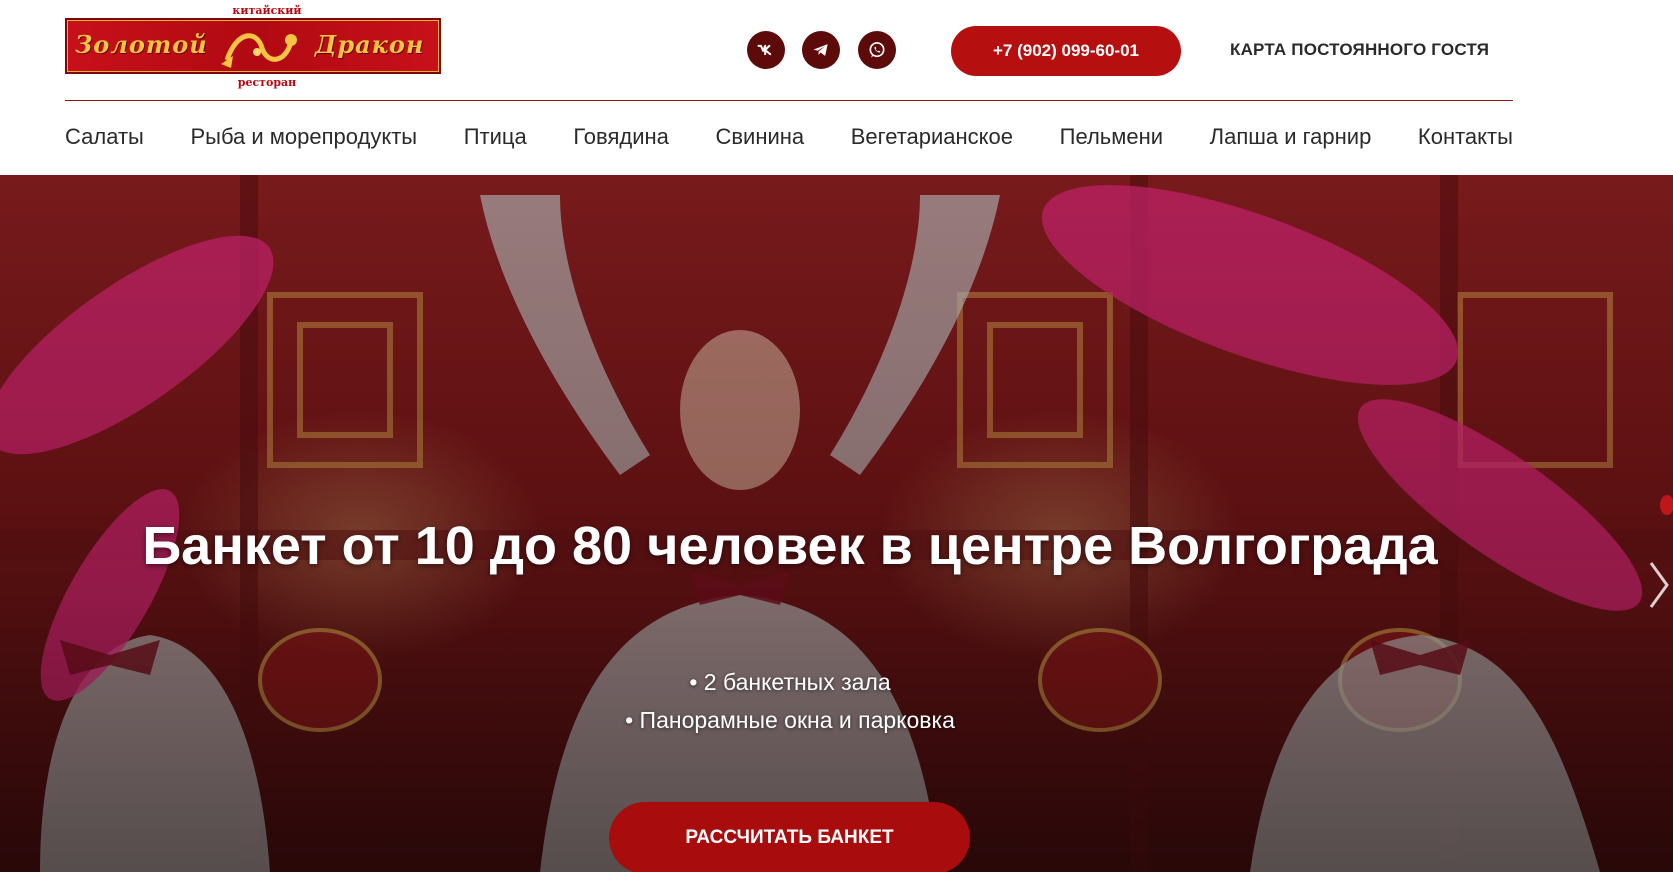 Image resolution: width=1673 pixels, height=872 pixels. I want to click on telegram-link, so click(821, 50).